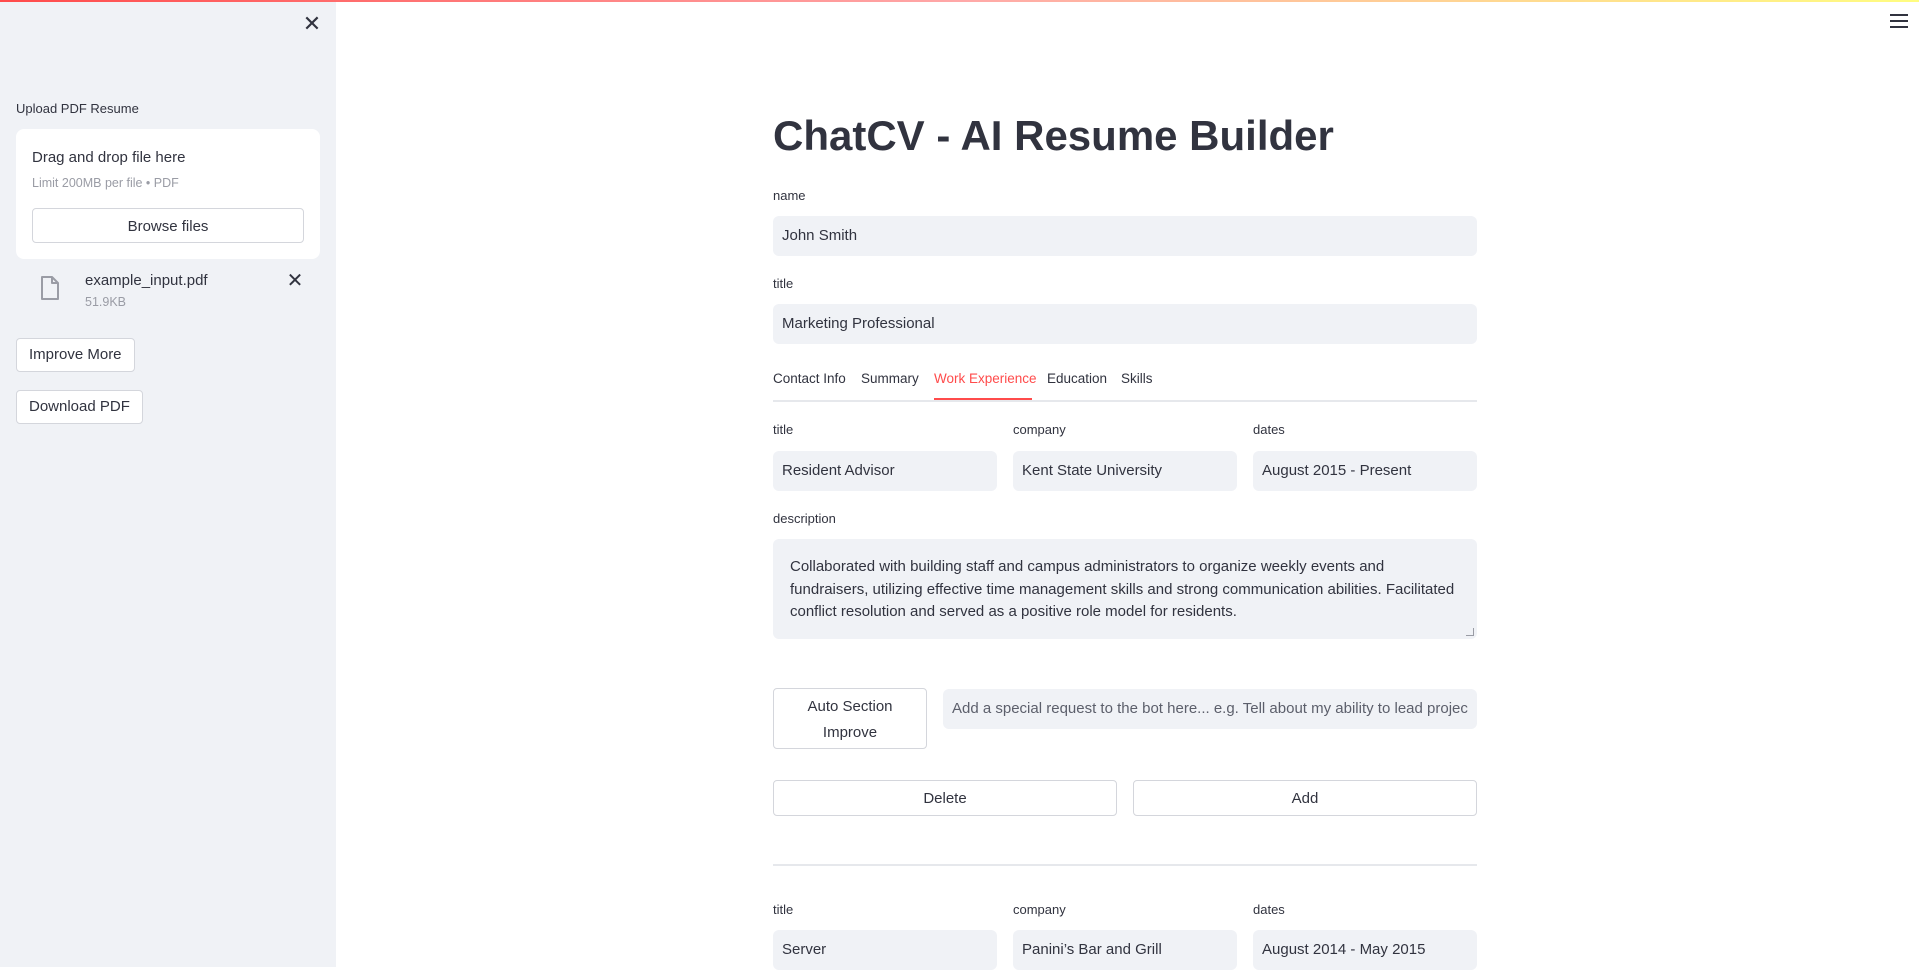  Describe the element at coordinates (1365, 471) in the screenshot. I see `dates-input: August 2015 - Present` at that location.